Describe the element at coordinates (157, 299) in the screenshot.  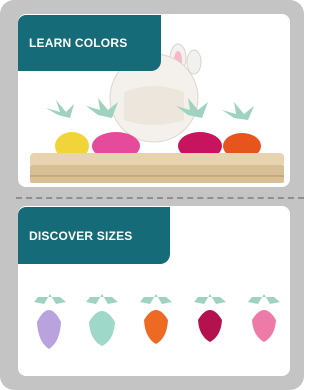
I see `carrot-leaves-bottom` at that location.